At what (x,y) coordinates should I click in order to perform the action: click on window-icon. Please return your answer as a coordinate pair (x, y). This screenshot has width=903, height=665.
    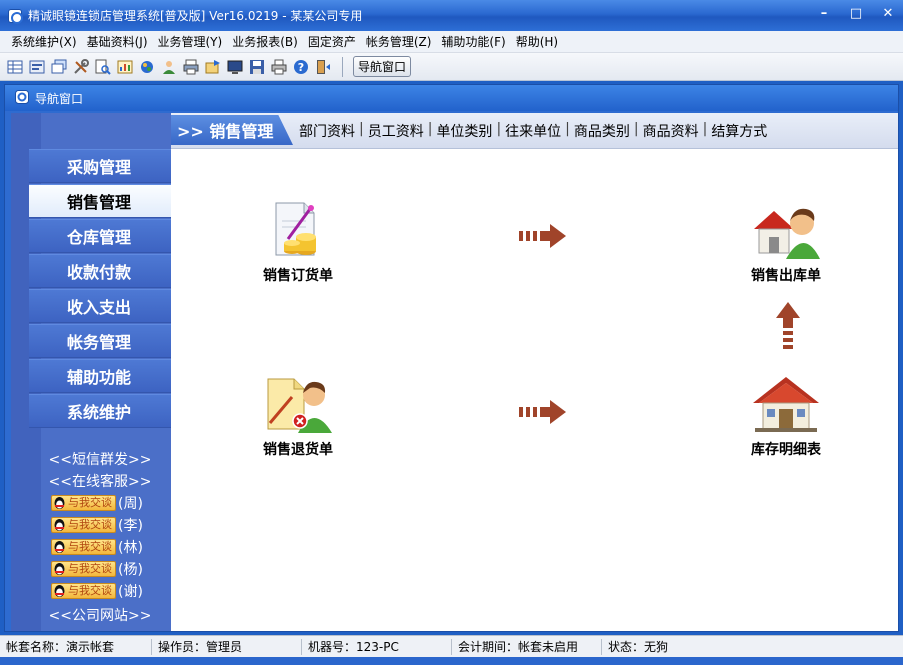
    Looking at the image, I should click on (59, 67).